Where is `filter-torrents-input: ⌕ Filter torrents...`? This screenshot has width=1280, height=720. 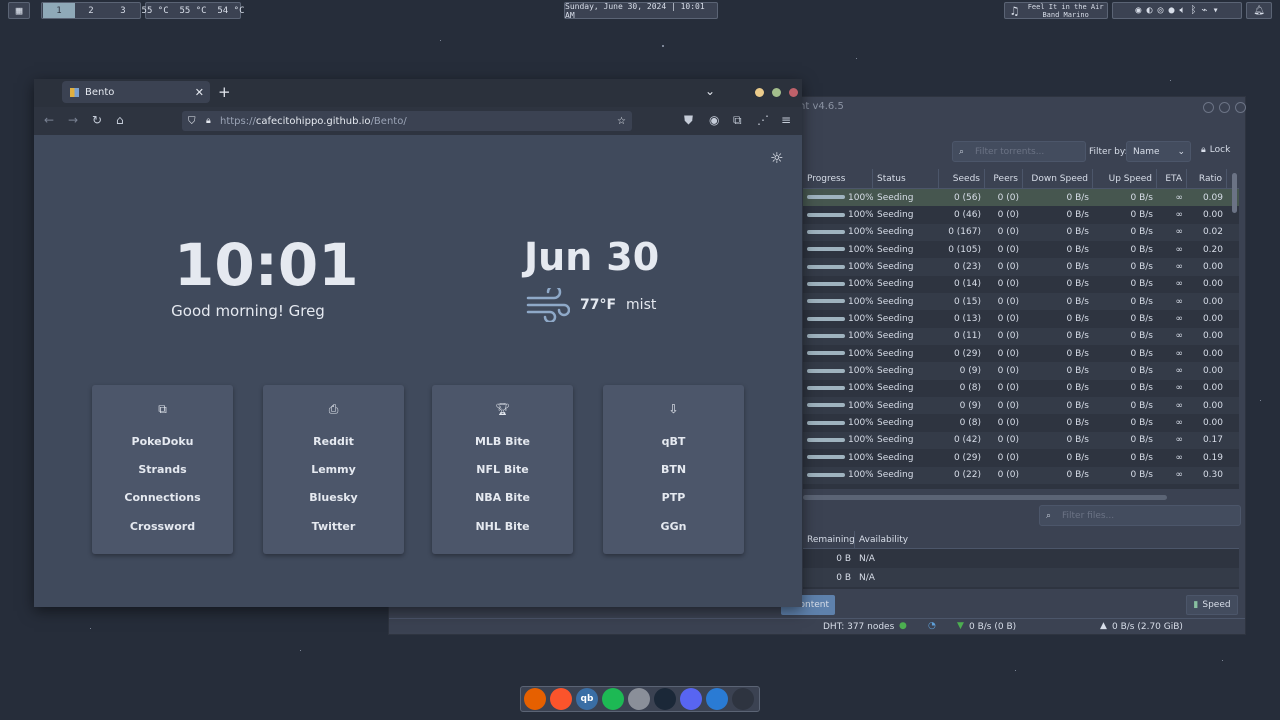
filter-torrents-input: ⌕ Filter torrents... is located at coordinates (1019, 151).